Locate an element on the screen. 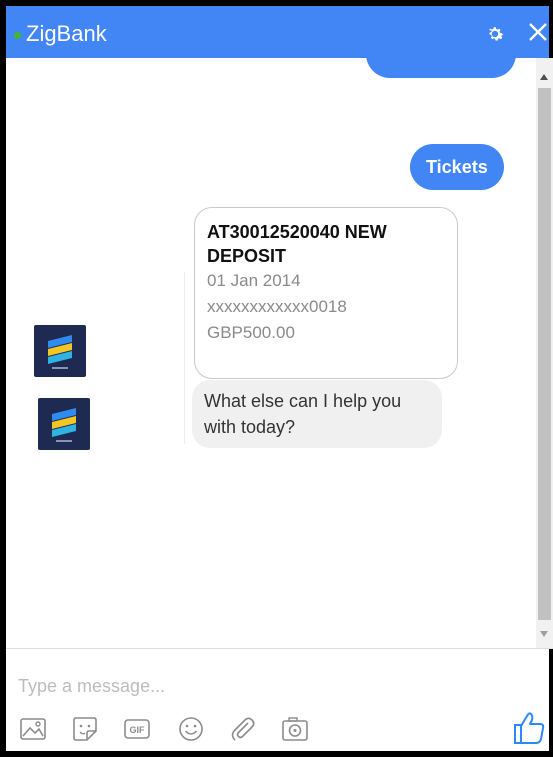  gif-label: GIF is located at coordinates (138, 730).